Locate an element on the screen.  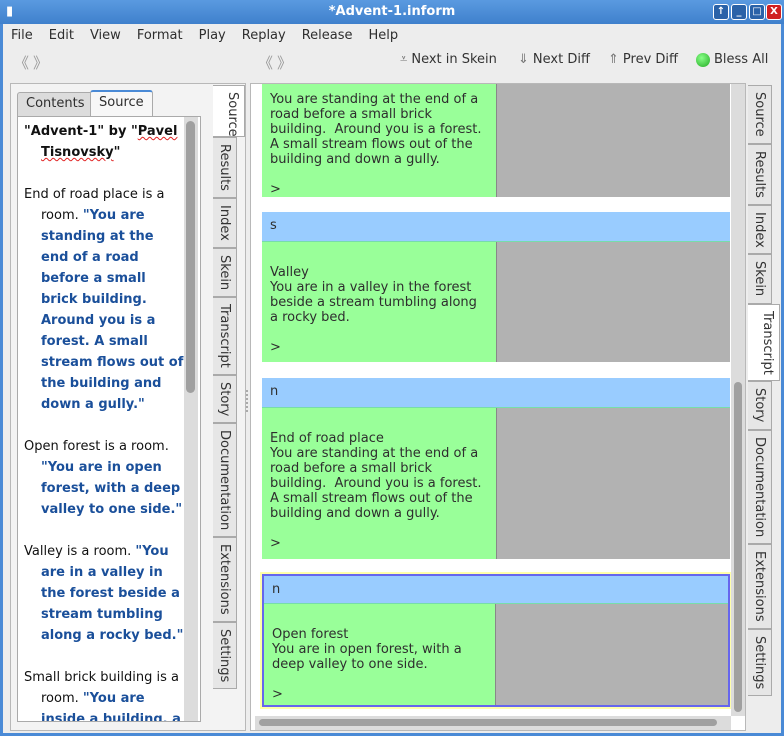
minimize-button: _ is located at coordinates (739, 12).